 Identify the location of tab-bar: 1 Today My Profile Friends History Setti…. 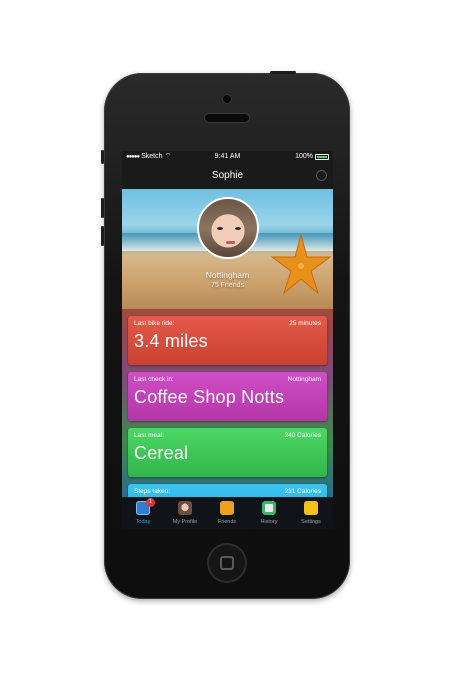
(227, 513).